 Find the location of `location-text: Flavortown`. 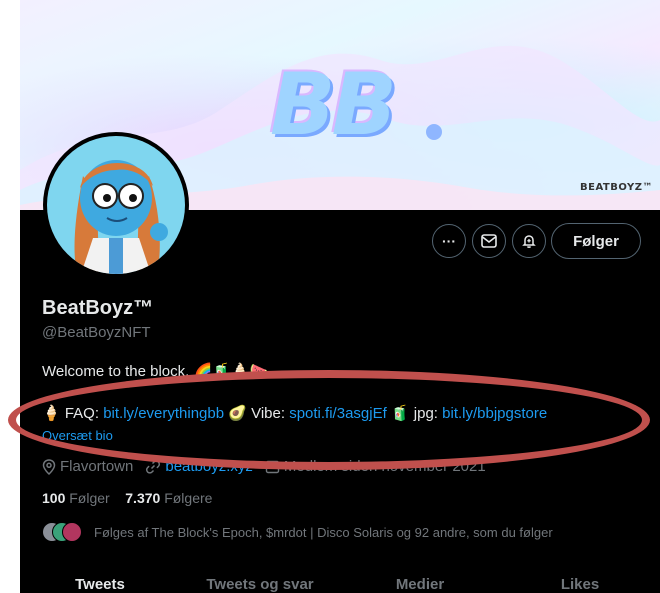

location-text: Flavortown is located at coordinates (97, 466).